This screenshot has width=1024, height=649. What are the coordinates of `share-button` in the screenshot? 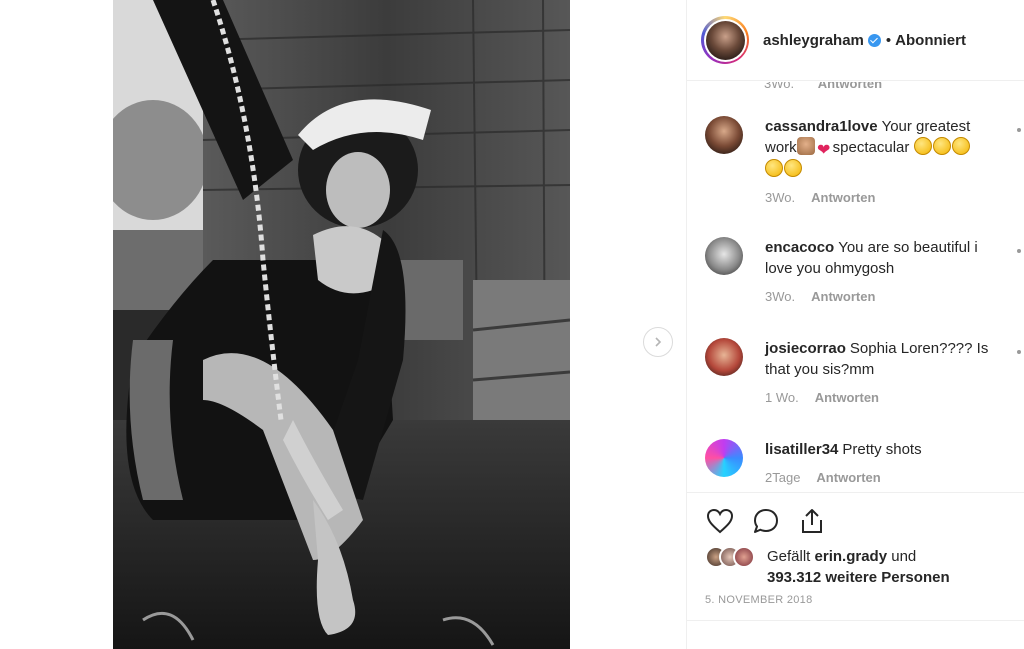 It's located at (812, 521).